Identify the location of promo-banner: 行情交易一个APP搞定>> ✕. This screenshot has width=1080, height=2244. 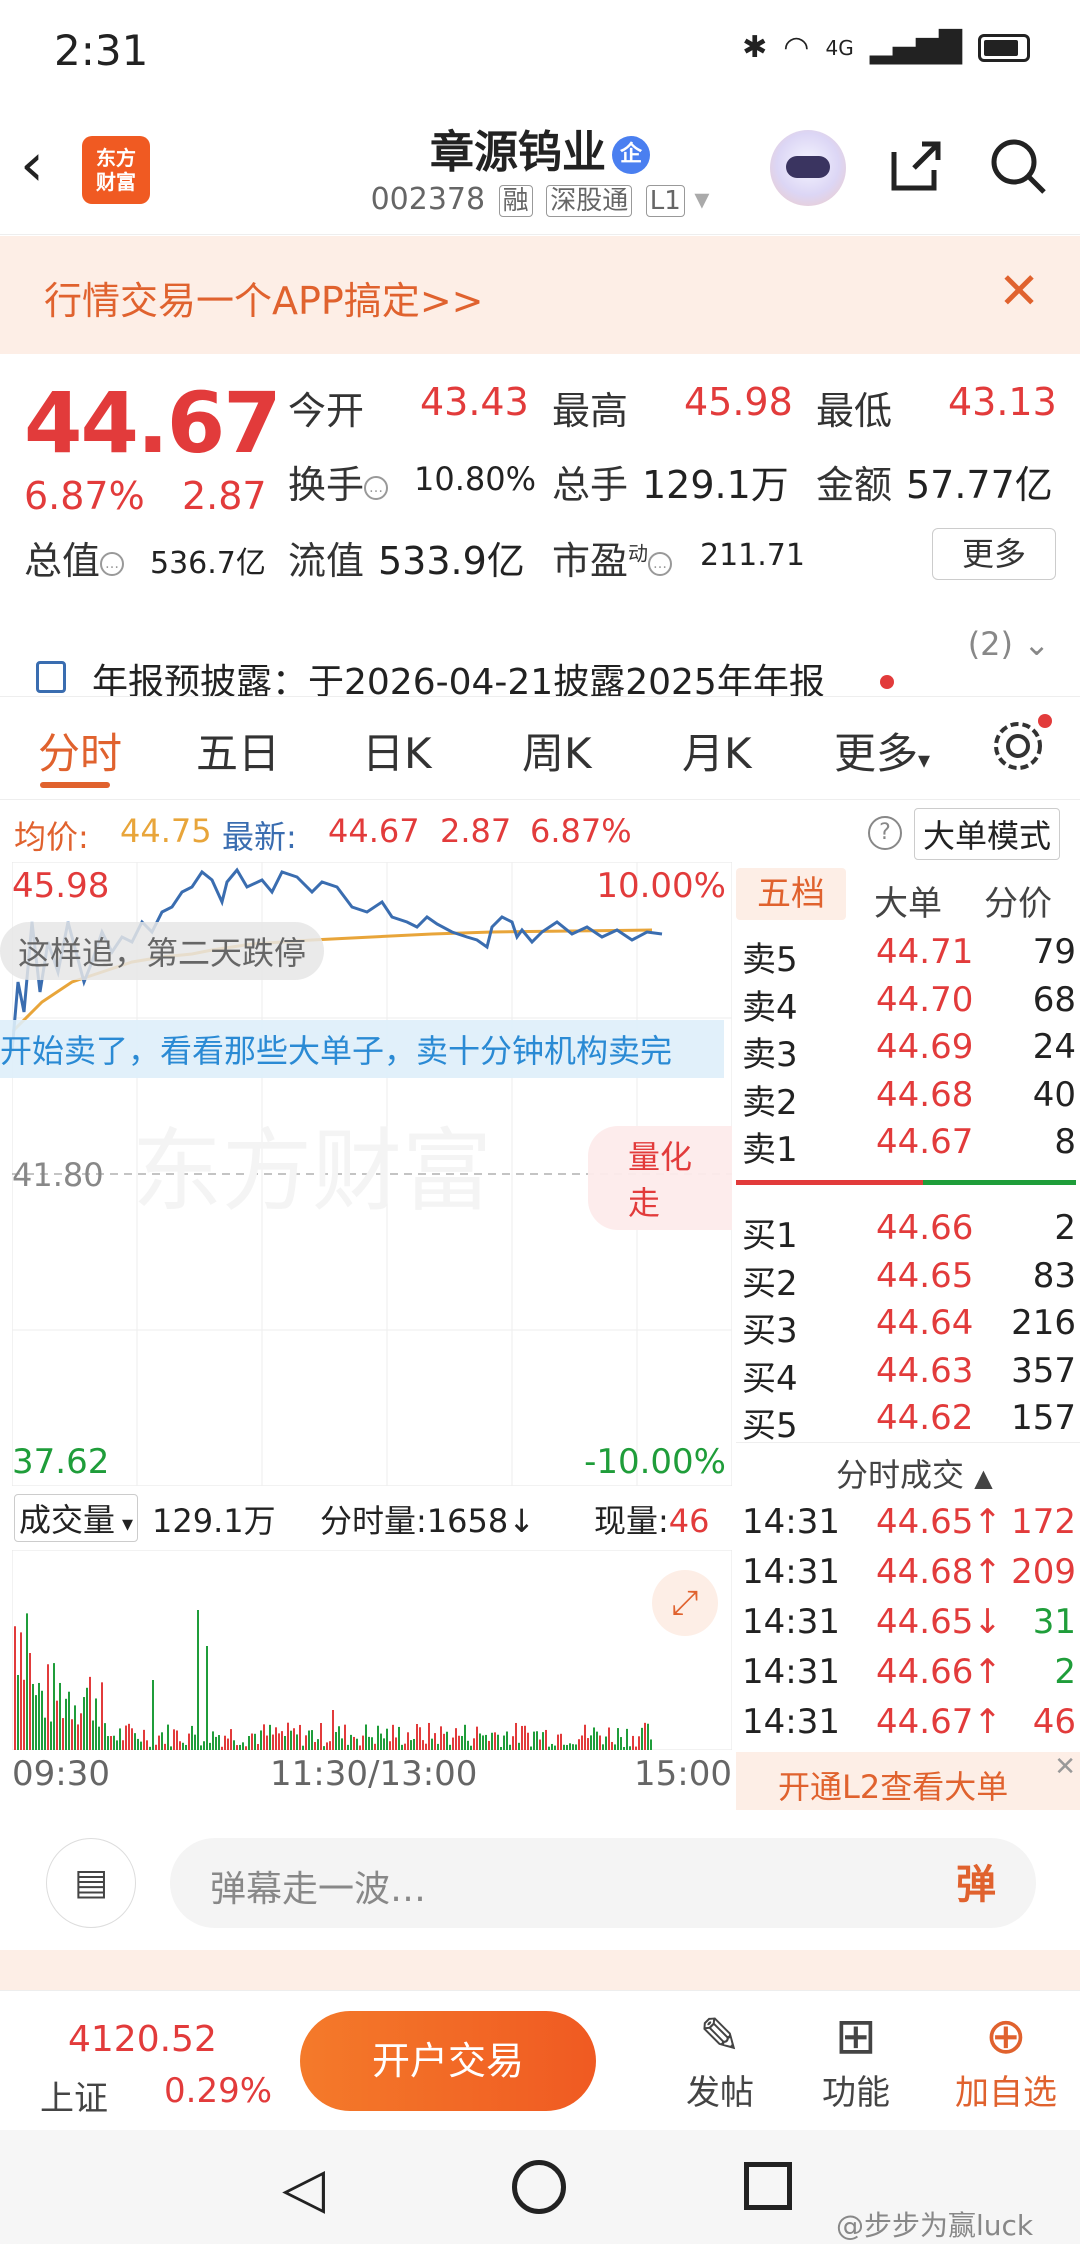
(540, 295).